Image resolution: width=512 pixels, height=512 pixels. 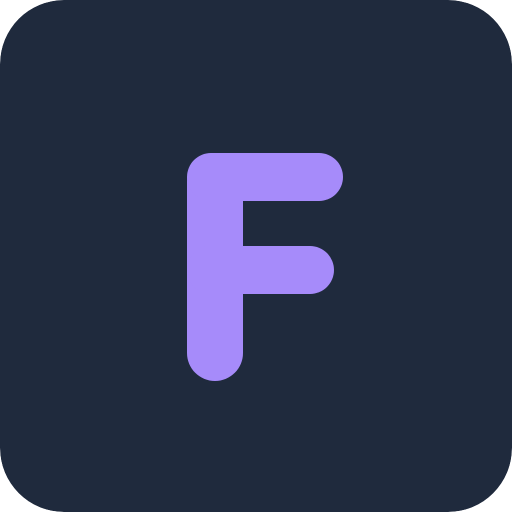 I want to click on letter-f-top-bar, so click(x=265, y=177).